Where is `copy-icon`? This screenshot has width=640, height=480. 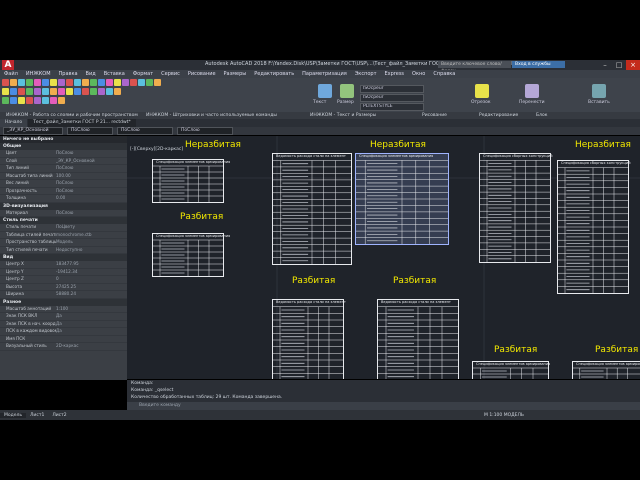
copy-icon is located at coordinates (77, 82).